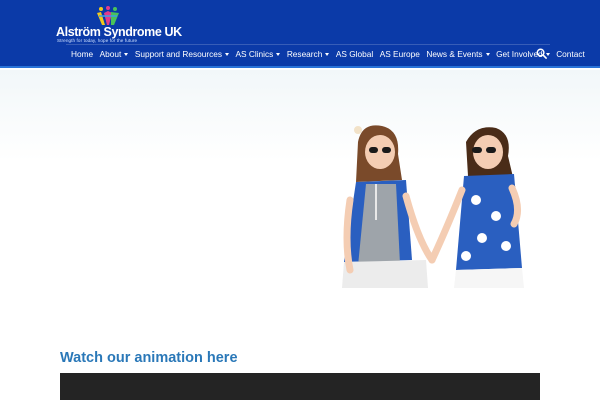  I want to click on logo-tagline: Strength for today, hope for the future, so click(97, 40).